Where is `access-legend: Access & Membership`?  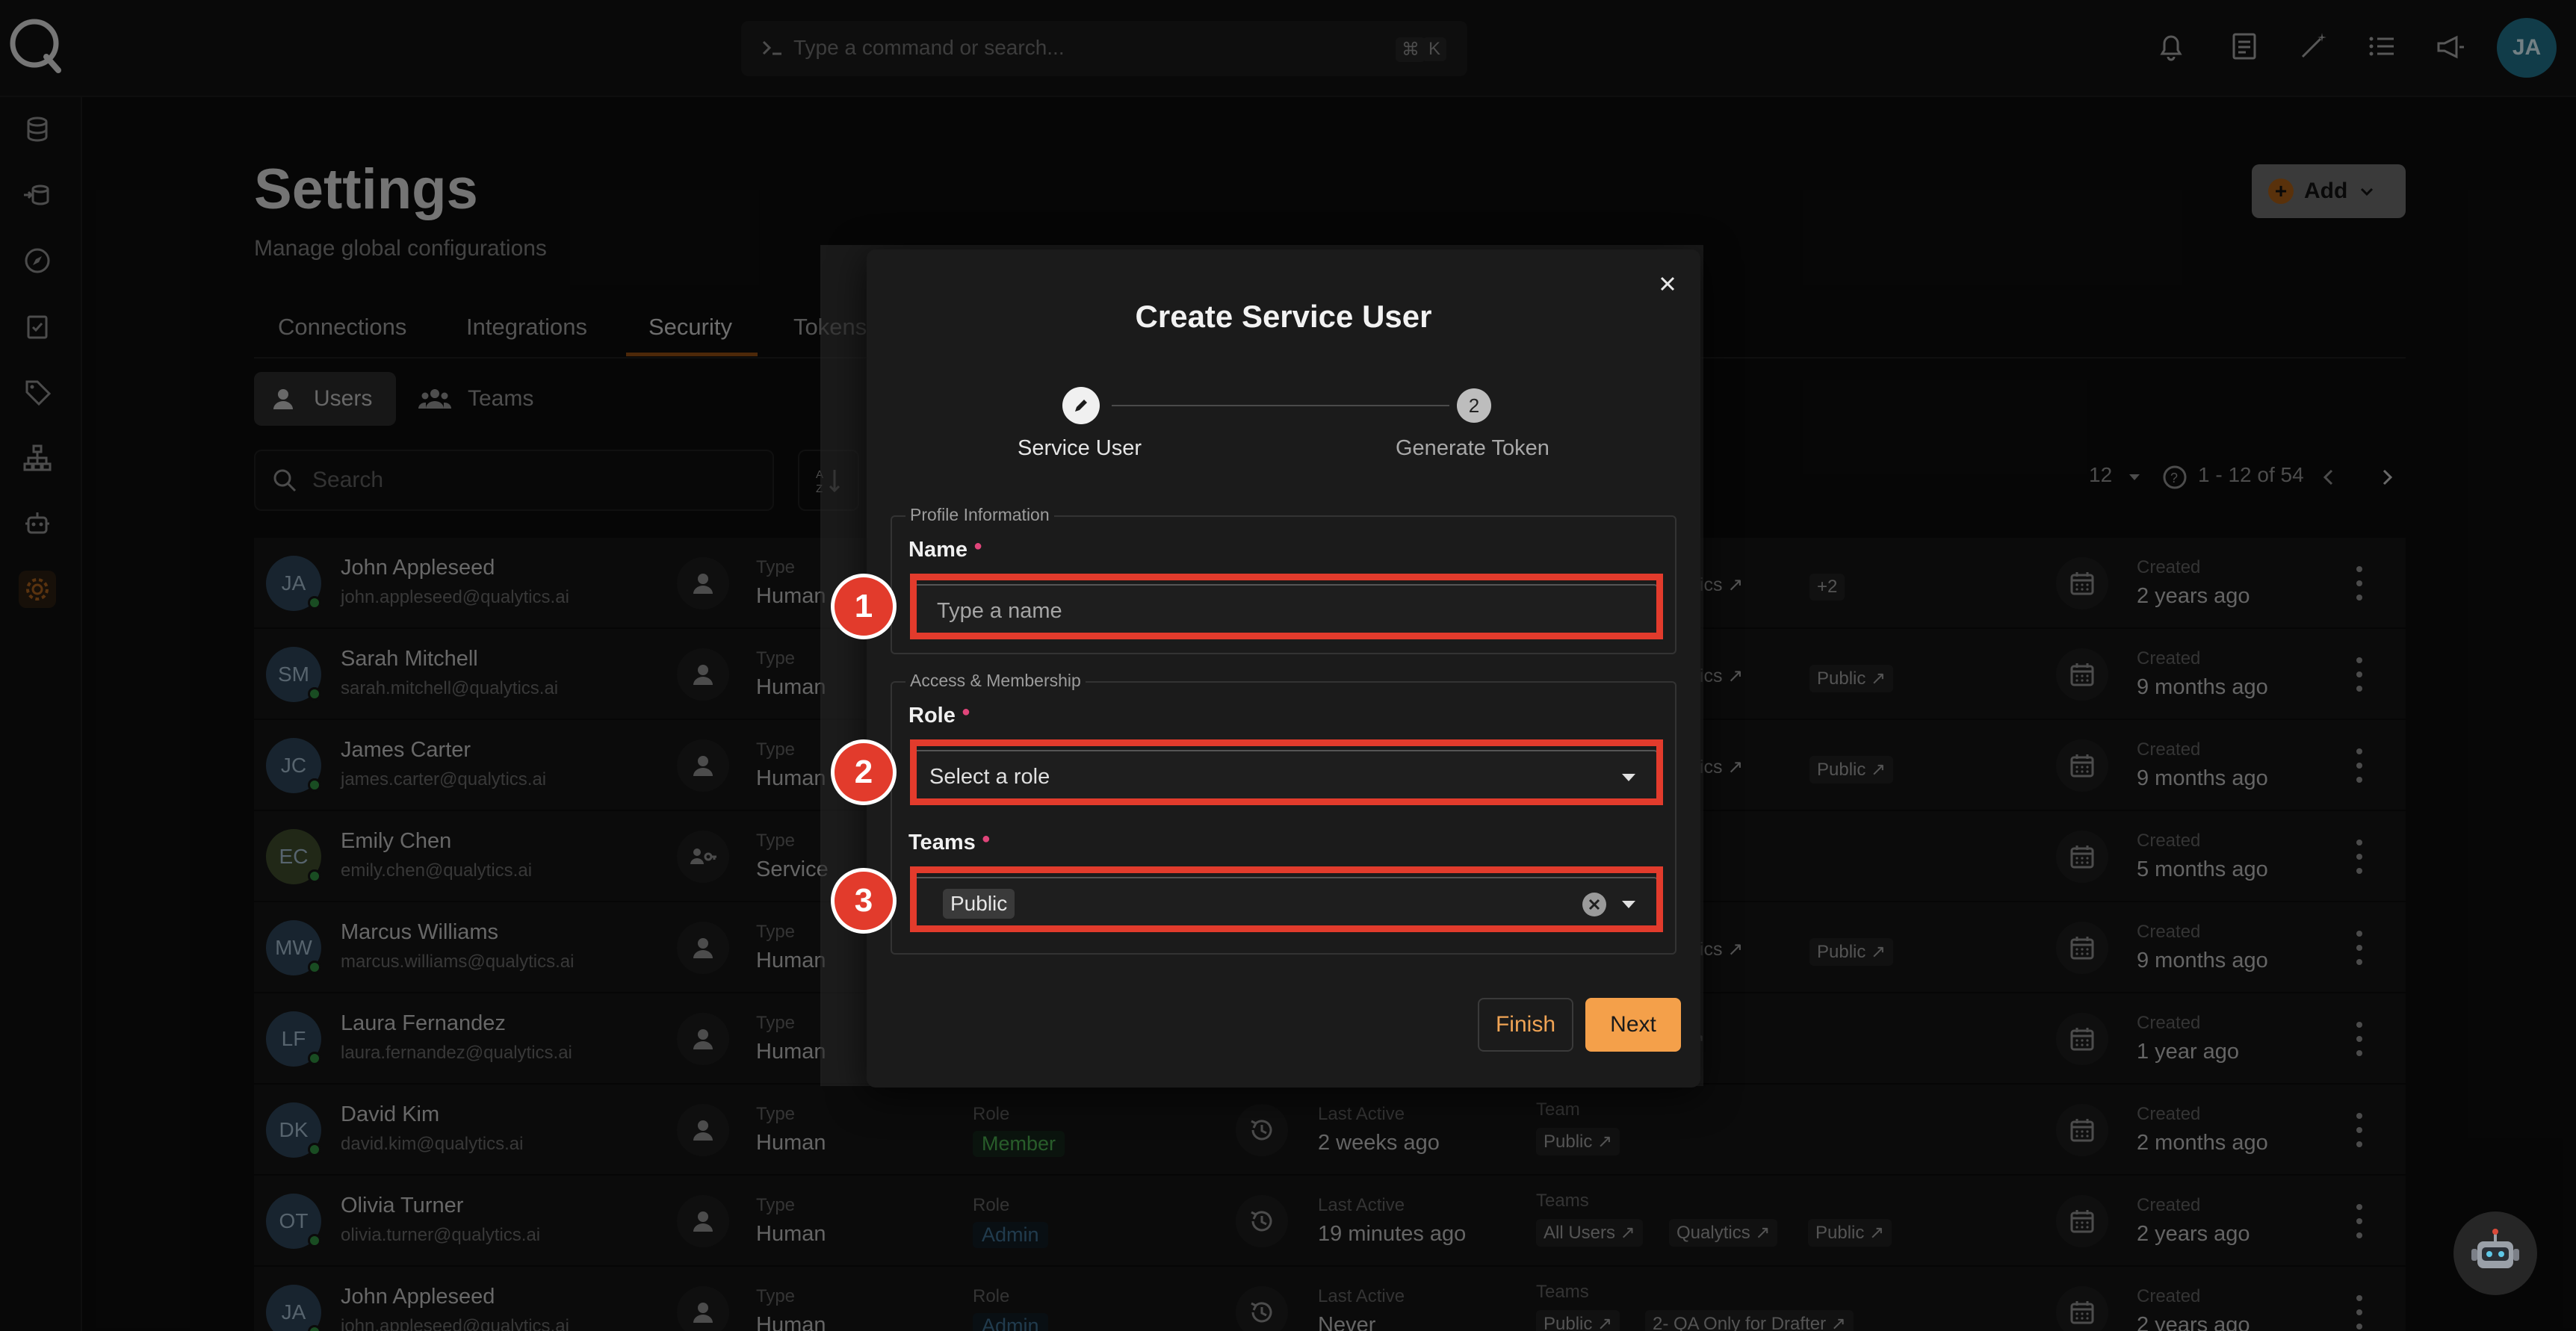 access-legend: Access & Membership is located at coordinates (995, 681).